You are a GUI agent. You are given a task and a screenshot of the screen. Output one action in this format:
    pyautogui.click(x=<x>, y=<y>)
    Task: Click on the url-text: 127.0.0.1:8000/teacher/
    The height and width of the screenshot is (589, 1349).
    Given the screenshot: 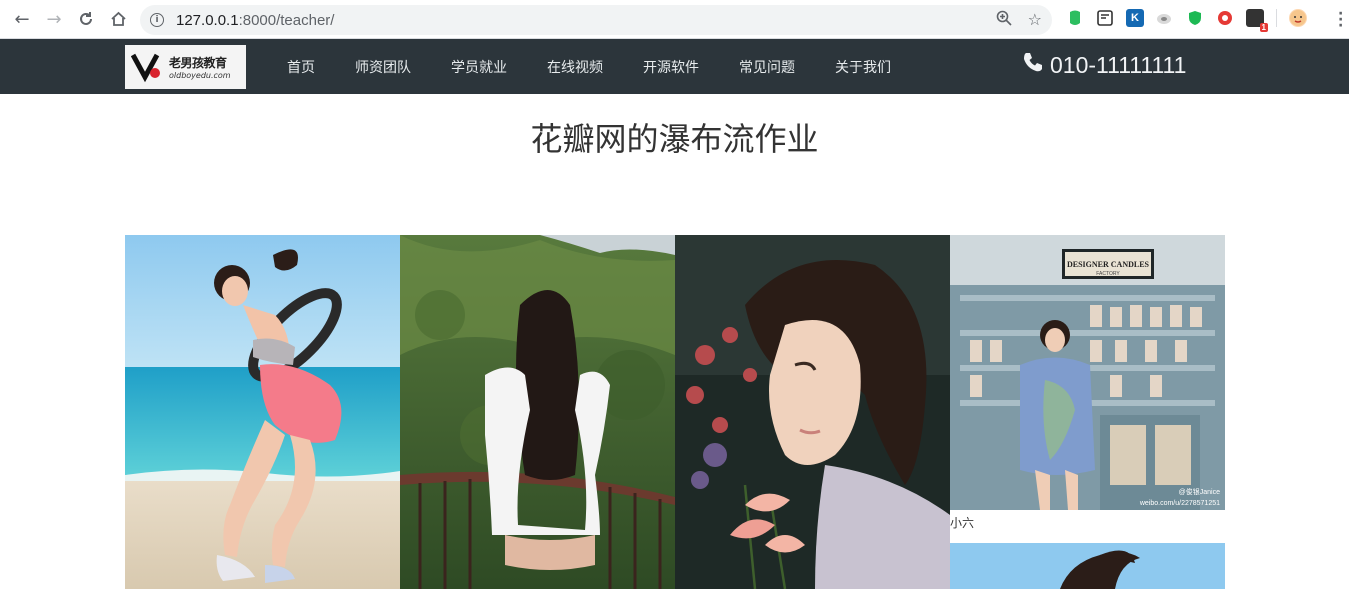 What is the action you would take?
    pyautogui.click(x=255, y=20)
    